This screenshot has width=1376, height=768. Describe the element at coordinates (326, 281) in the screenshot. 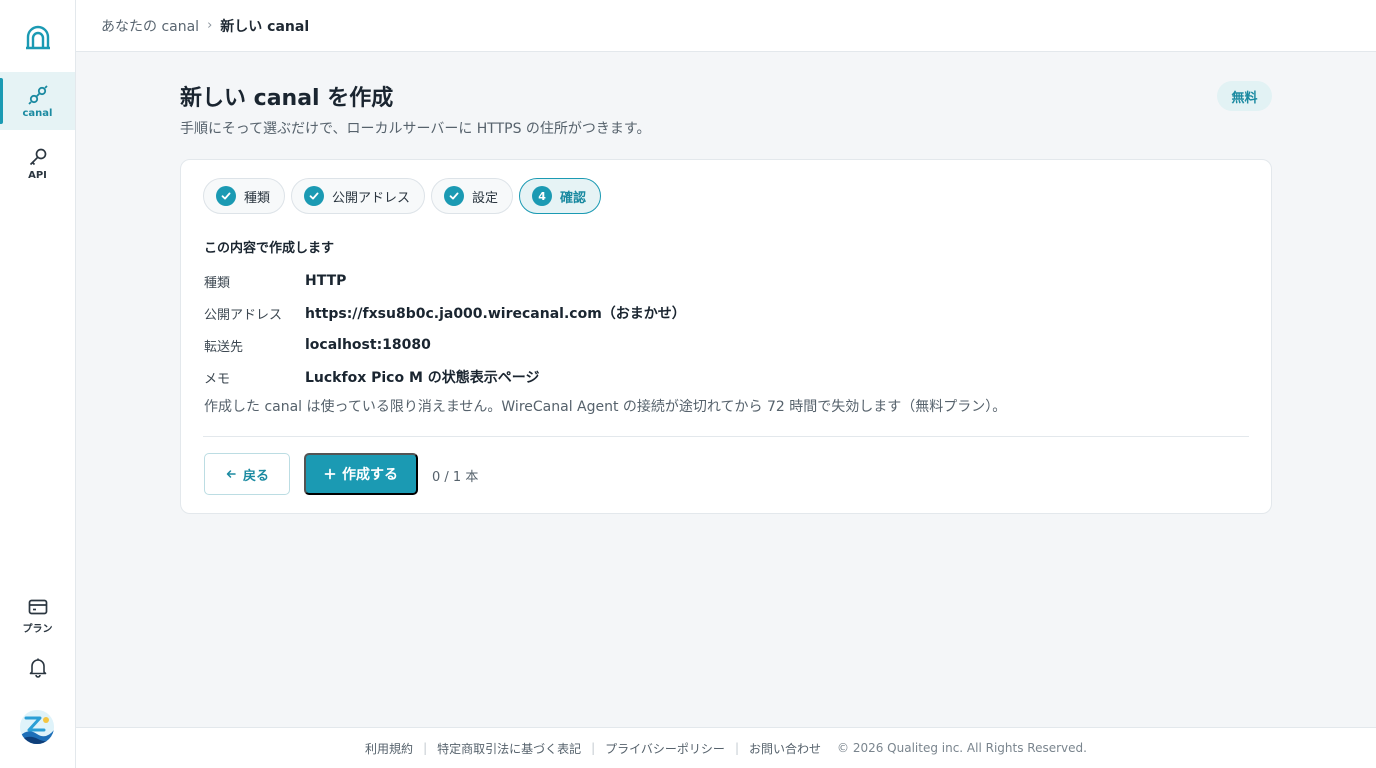

I see `summary-value: HTTP` at that location.